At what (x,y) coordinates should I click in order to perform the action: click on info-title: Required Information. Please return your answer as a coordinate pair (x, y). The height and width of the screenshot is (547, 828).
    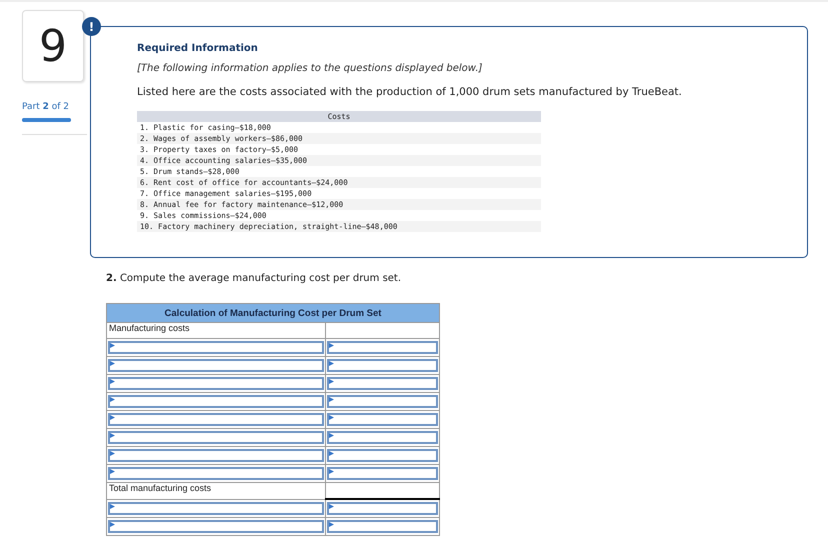
    Looking at the image, I should click on (198, 48).